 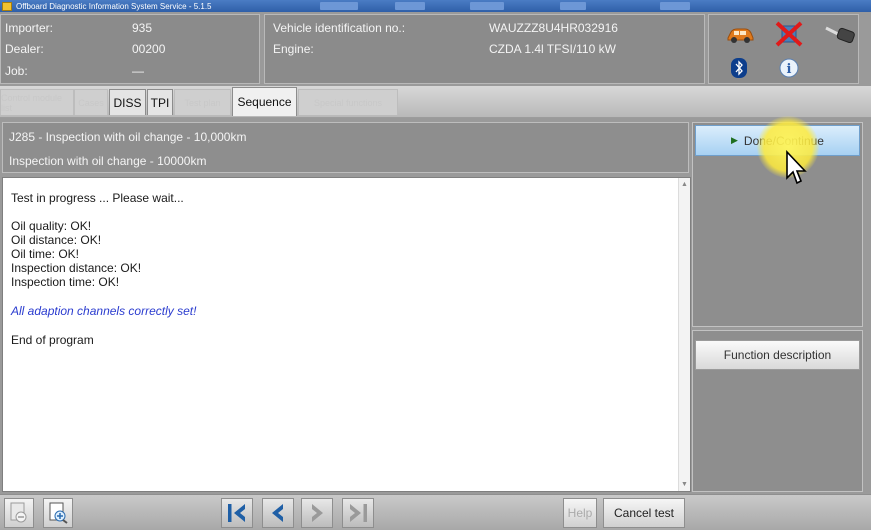 What do you see at coordinates (777, 411) in the screenshot?
I see `description-panel: Function description` at bounding box center [777, 411].